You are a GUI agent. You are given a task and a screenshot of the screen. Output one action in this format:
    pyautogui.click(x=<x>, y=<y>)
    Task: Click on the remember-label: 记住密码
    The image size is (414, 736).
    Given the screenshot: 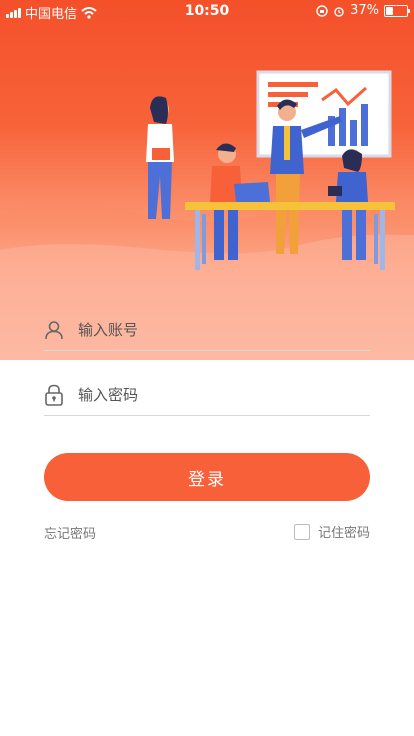 What is the action you would take?
    pyautogui.click(x=343, y=533)
    